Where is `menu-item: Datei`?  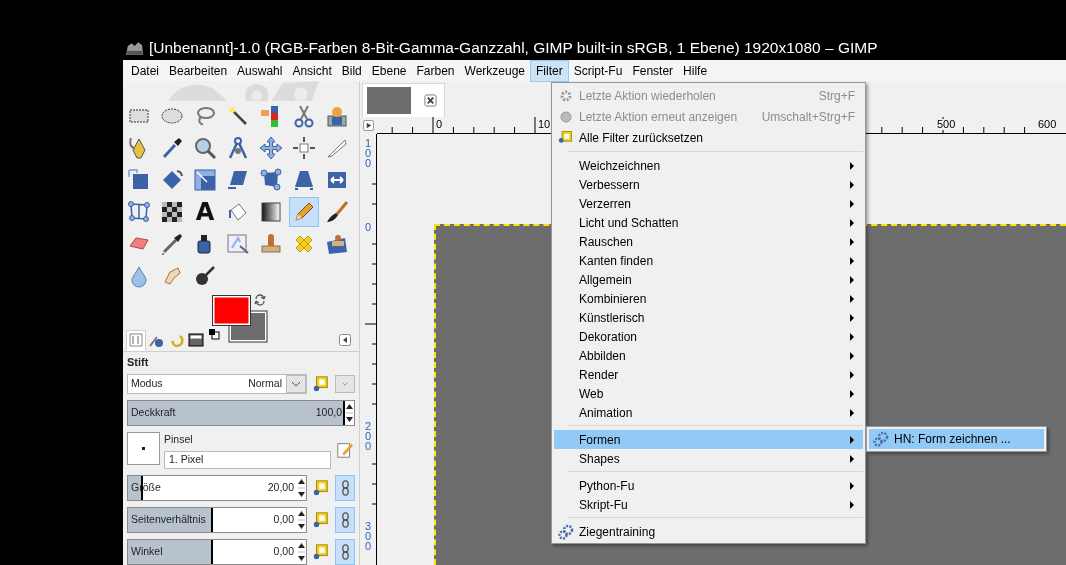 menu-item: Datei is located at coordinates (145, 70).